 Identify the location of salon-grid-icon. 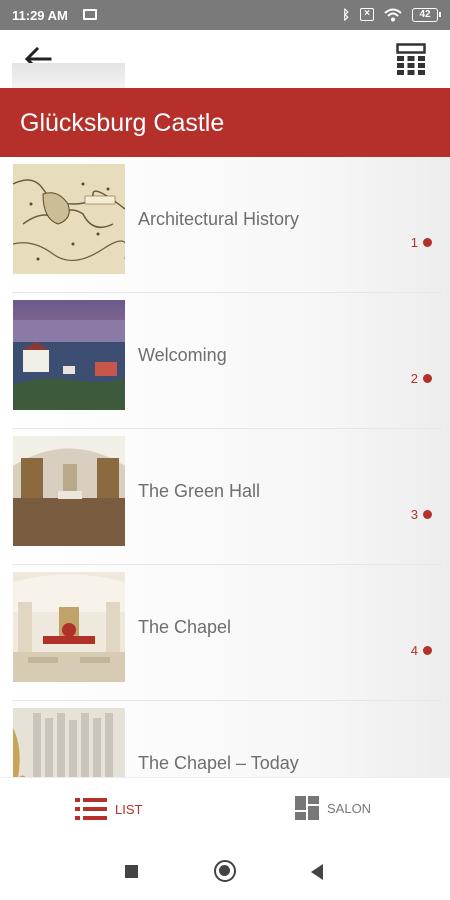
(307, 808).